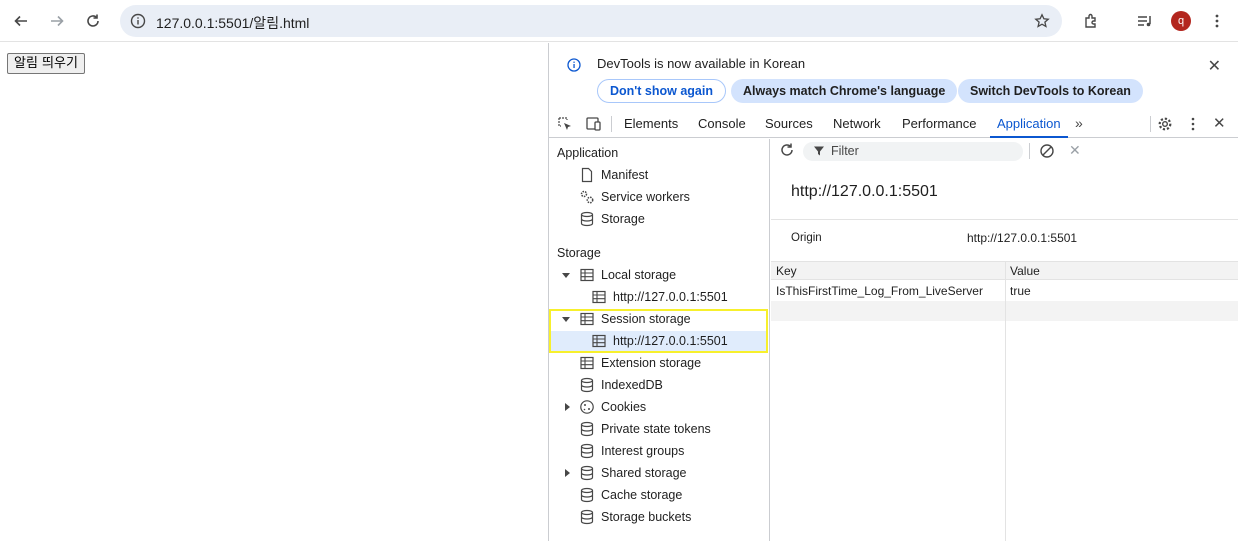 The height and width of the screenshot is (541, 1238). I want to click on filter-toolbar: Filter ✕, so click(1004, 151).